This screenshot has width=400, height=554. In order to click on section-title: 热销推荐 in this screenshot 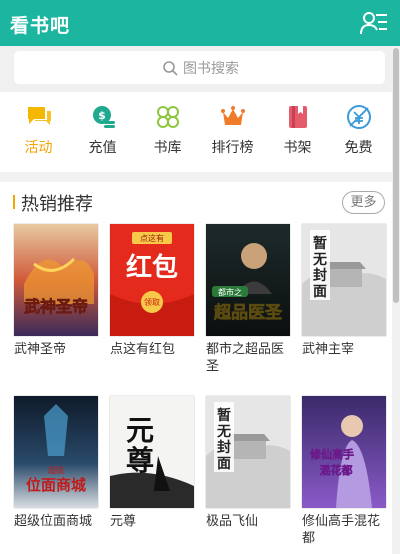, I will do `click(57, 204)`.